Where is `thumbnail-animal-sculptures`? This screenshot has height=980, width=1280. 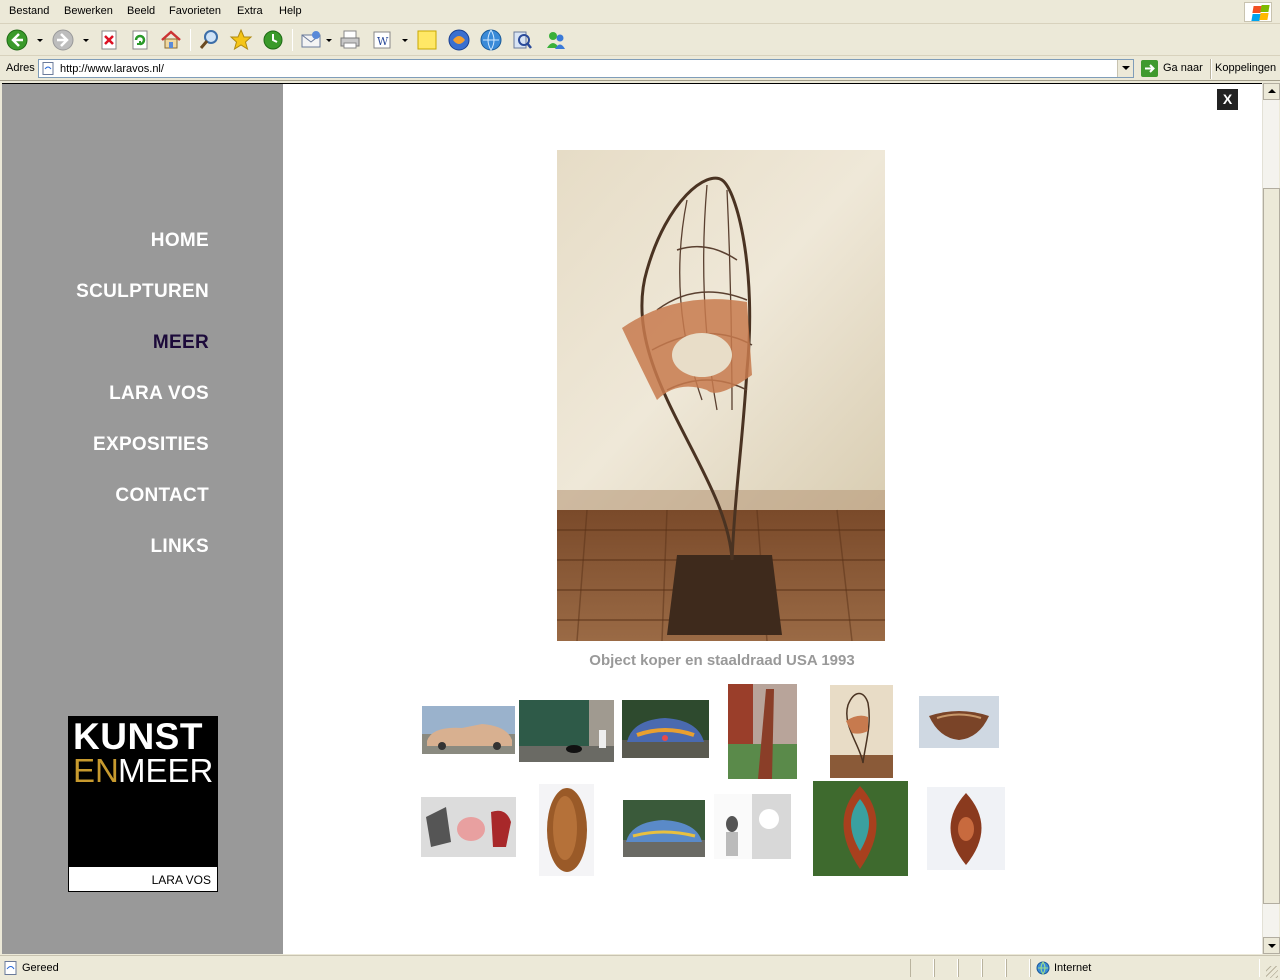 thumbnail-animal-sculptures is located at coordinates (468, 827).